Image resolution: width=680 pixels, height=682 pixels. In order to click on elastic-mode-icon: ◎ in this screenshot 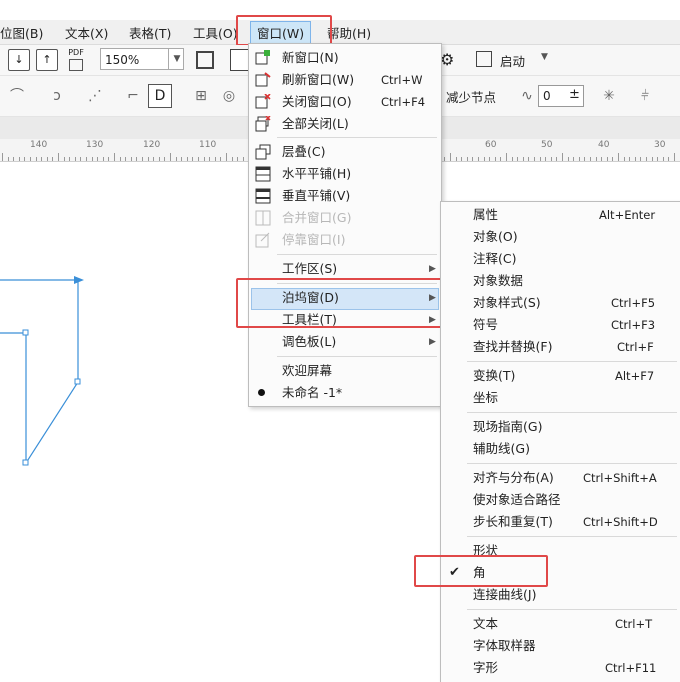, I will do `click(229, 96)`.